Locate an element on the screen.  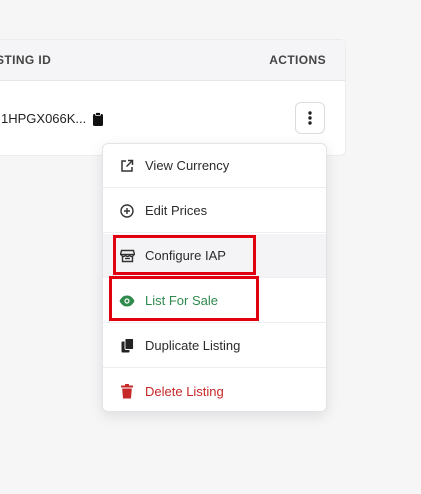
trash-icon is located at coordinates (127, 391).